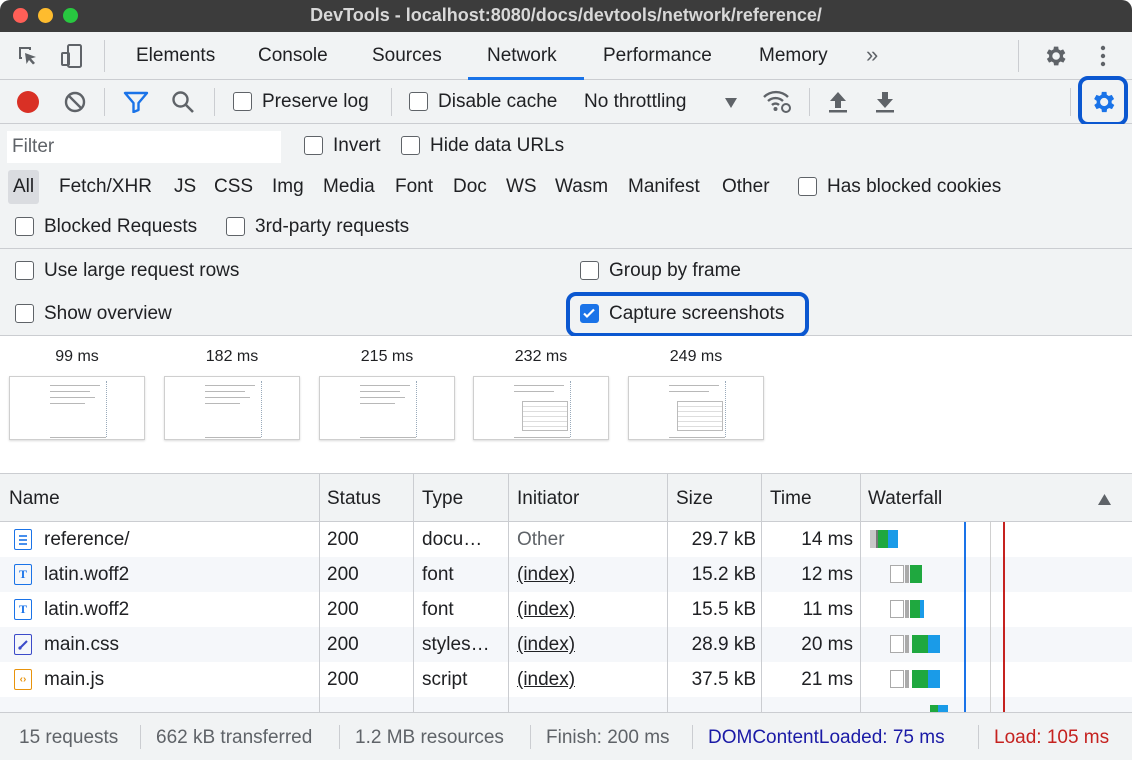 The height and width of the screenshot is (760, 1132). What do you see at coordinates (566, 539) in the screenshot?
I see `table-row: reference/ 200 docu… Other 29.7 kB 14 ms` at bounding box center [566, 539].